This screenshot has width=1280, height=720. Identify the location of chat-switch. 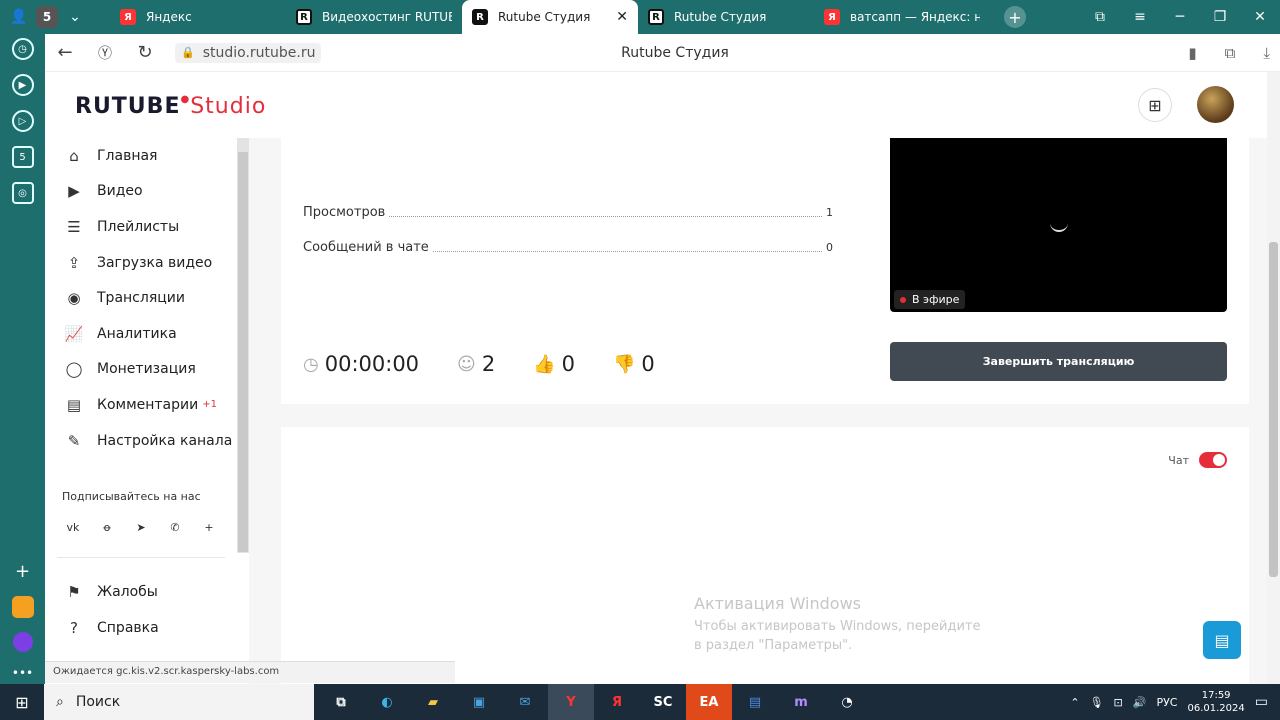
(1213, 460).